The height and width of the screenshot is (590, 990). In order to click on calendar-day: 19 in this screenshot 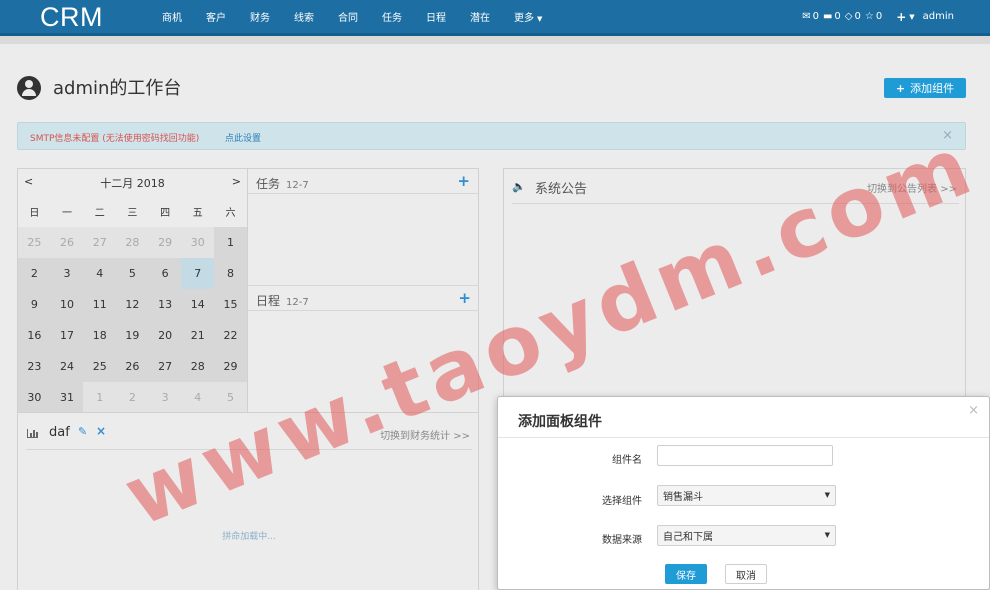, I will do `click(132, 335)`.